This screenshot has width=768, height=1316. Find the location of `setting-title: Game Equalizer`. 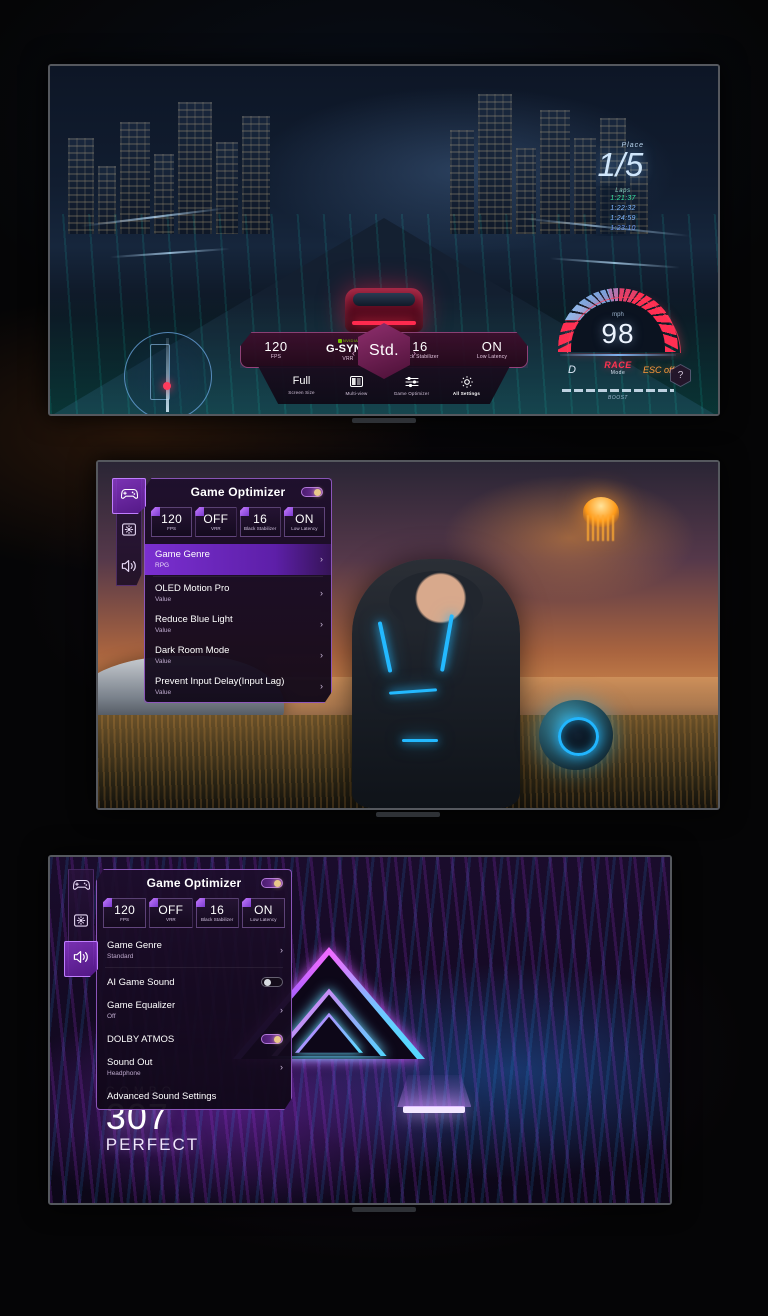

setting-title: Game Equalizer is located at coordinates (141, 1005).